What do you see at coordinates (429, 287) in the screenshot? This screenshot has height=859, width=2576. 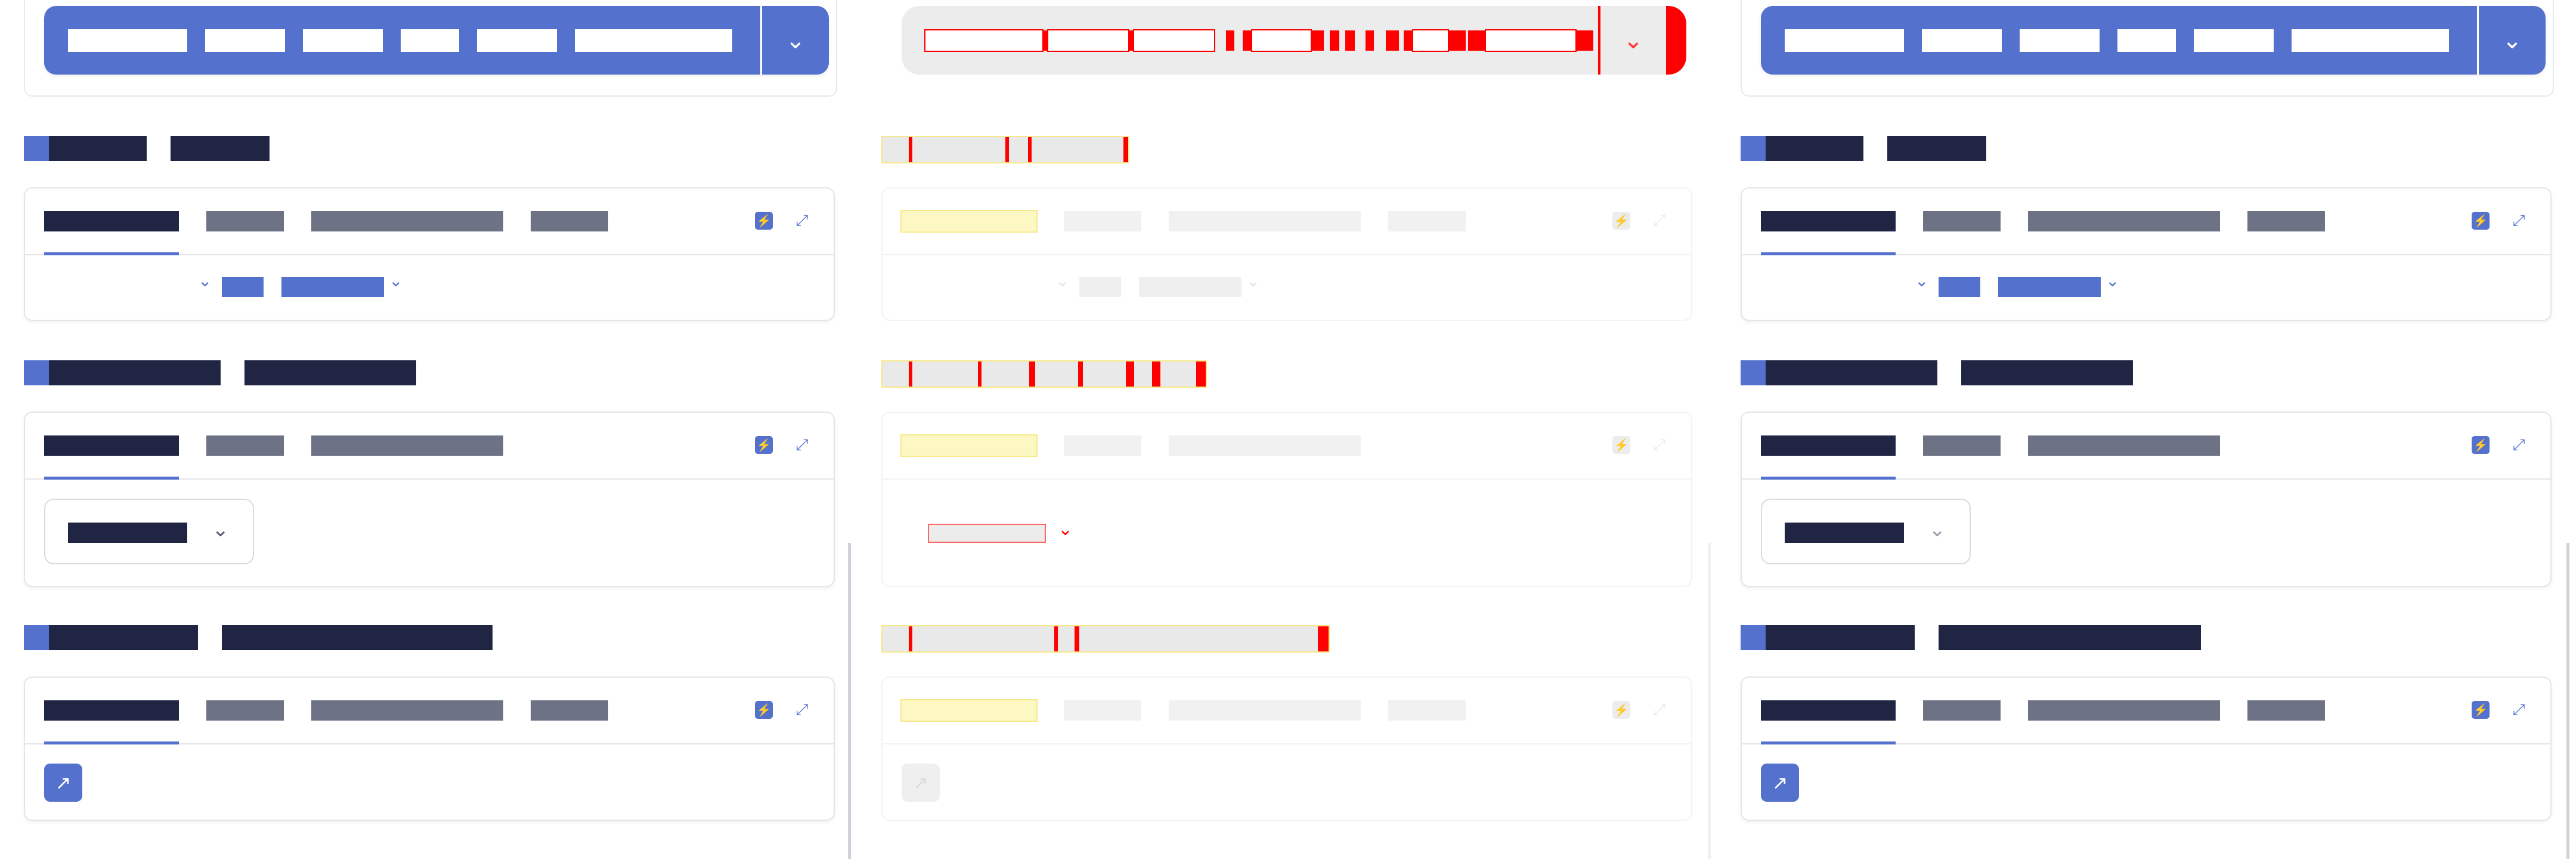 I see `card-body: ⌄ ⌄` at bounding box center [429, 287].